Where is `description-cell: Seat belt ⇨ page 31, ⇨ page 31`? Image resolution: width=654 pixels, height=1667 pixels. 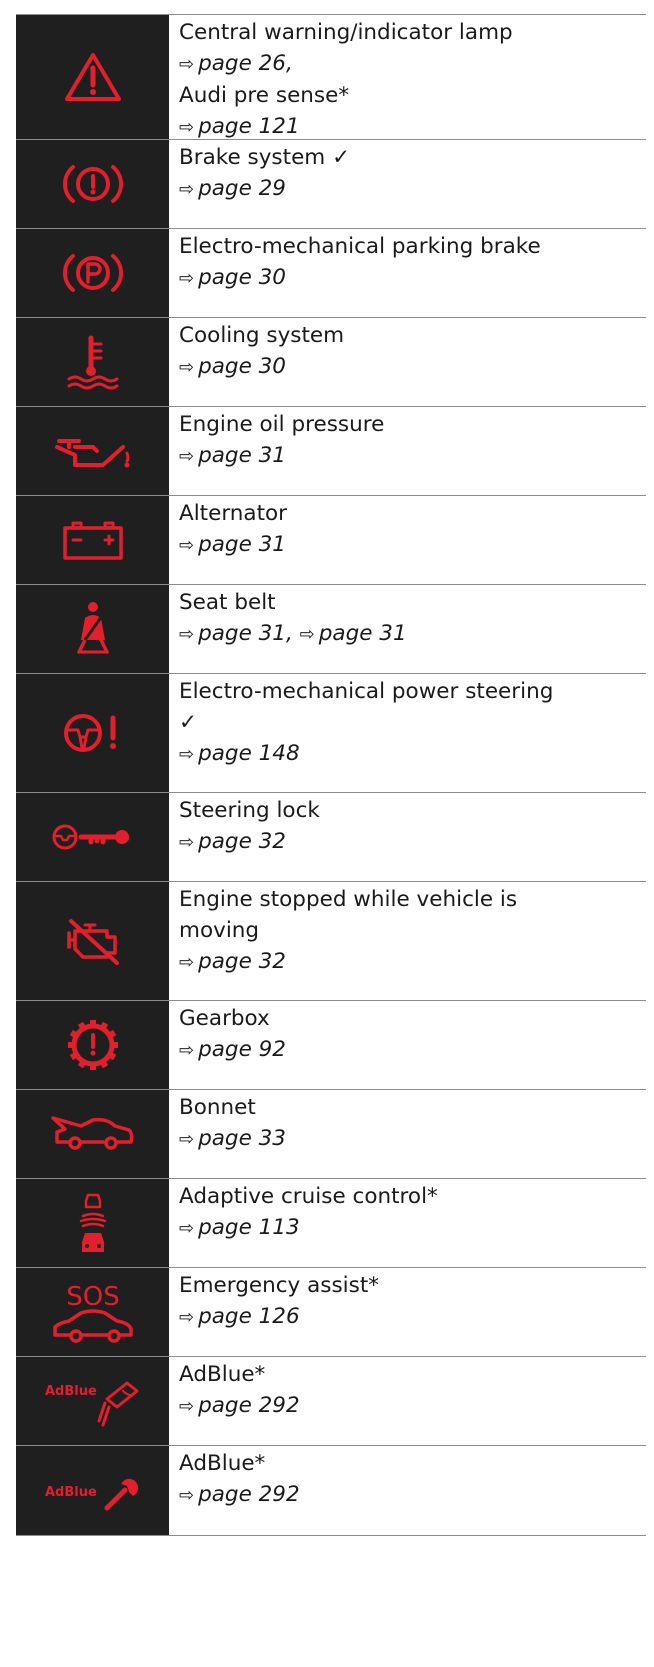 description-cell: Seat belt ⇨ page 31, ⇨ page 31 is located at coordinates (407, 629).